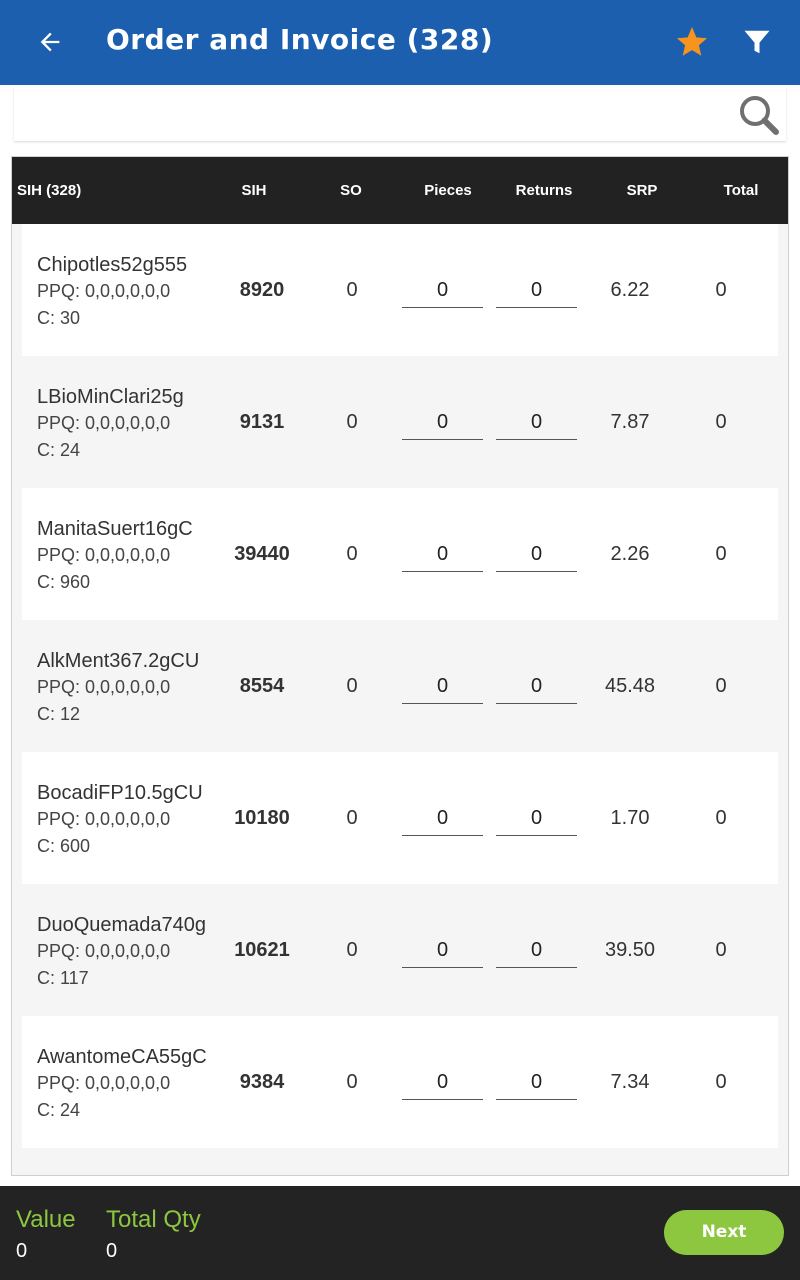  Describe the element at coordinates (374, 114) in the screenshot. I see `search-input` at that location.